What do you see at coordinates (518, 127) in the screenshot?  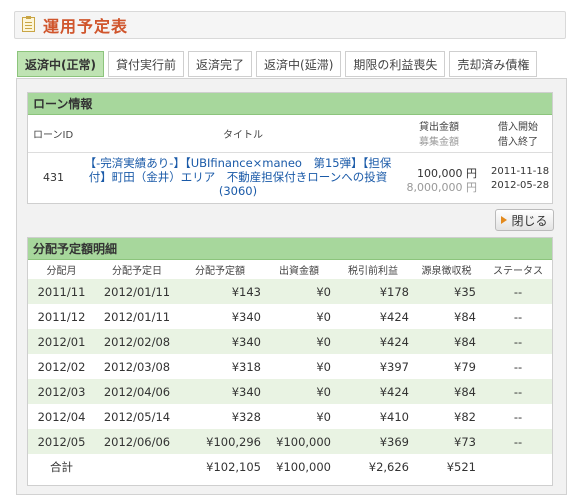 I see `header-borrow-start: 借入開始` at bounding box center [518, 127].